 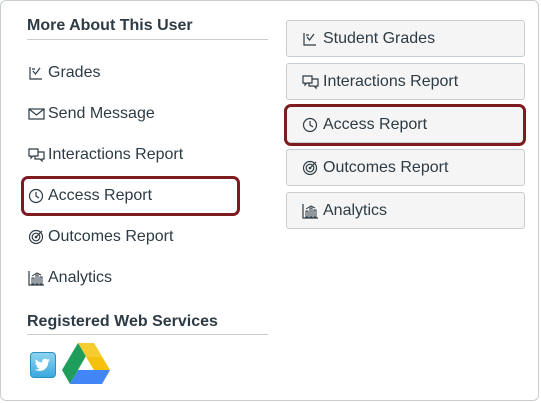 I want to click on analytics-link-label: Analytics, so click(x=80, y=277).